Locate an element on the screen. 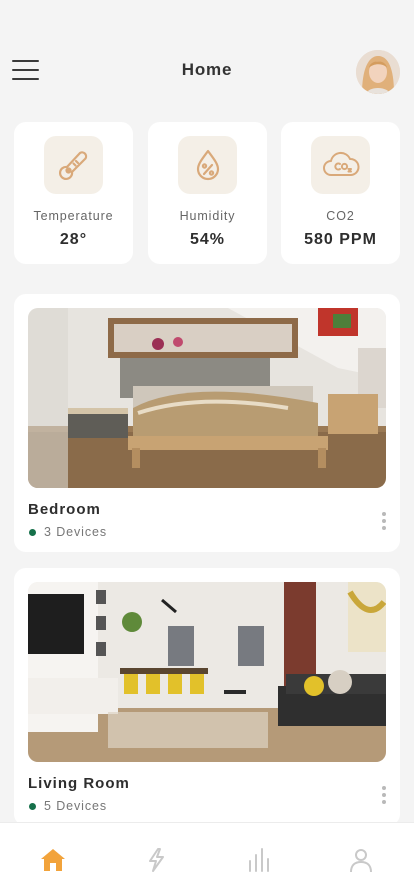  stats-row: Temperature 28° Humidity 54% CO2 580 PPM is located at coordinates (207, 193).